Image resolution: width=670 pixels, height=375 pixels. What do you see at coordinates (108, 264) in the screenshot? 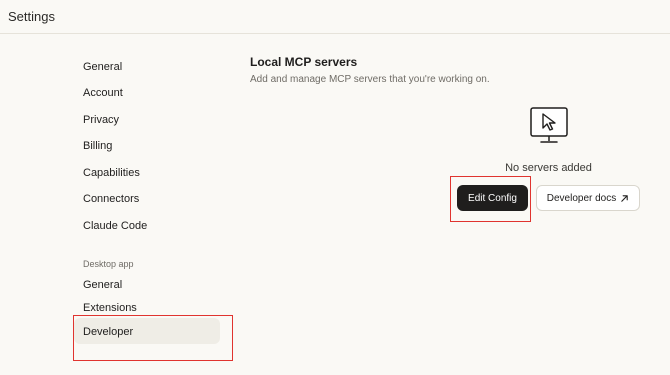
I see `desktop-app-section-label: Desktop app` at bounding box center [108, 264].